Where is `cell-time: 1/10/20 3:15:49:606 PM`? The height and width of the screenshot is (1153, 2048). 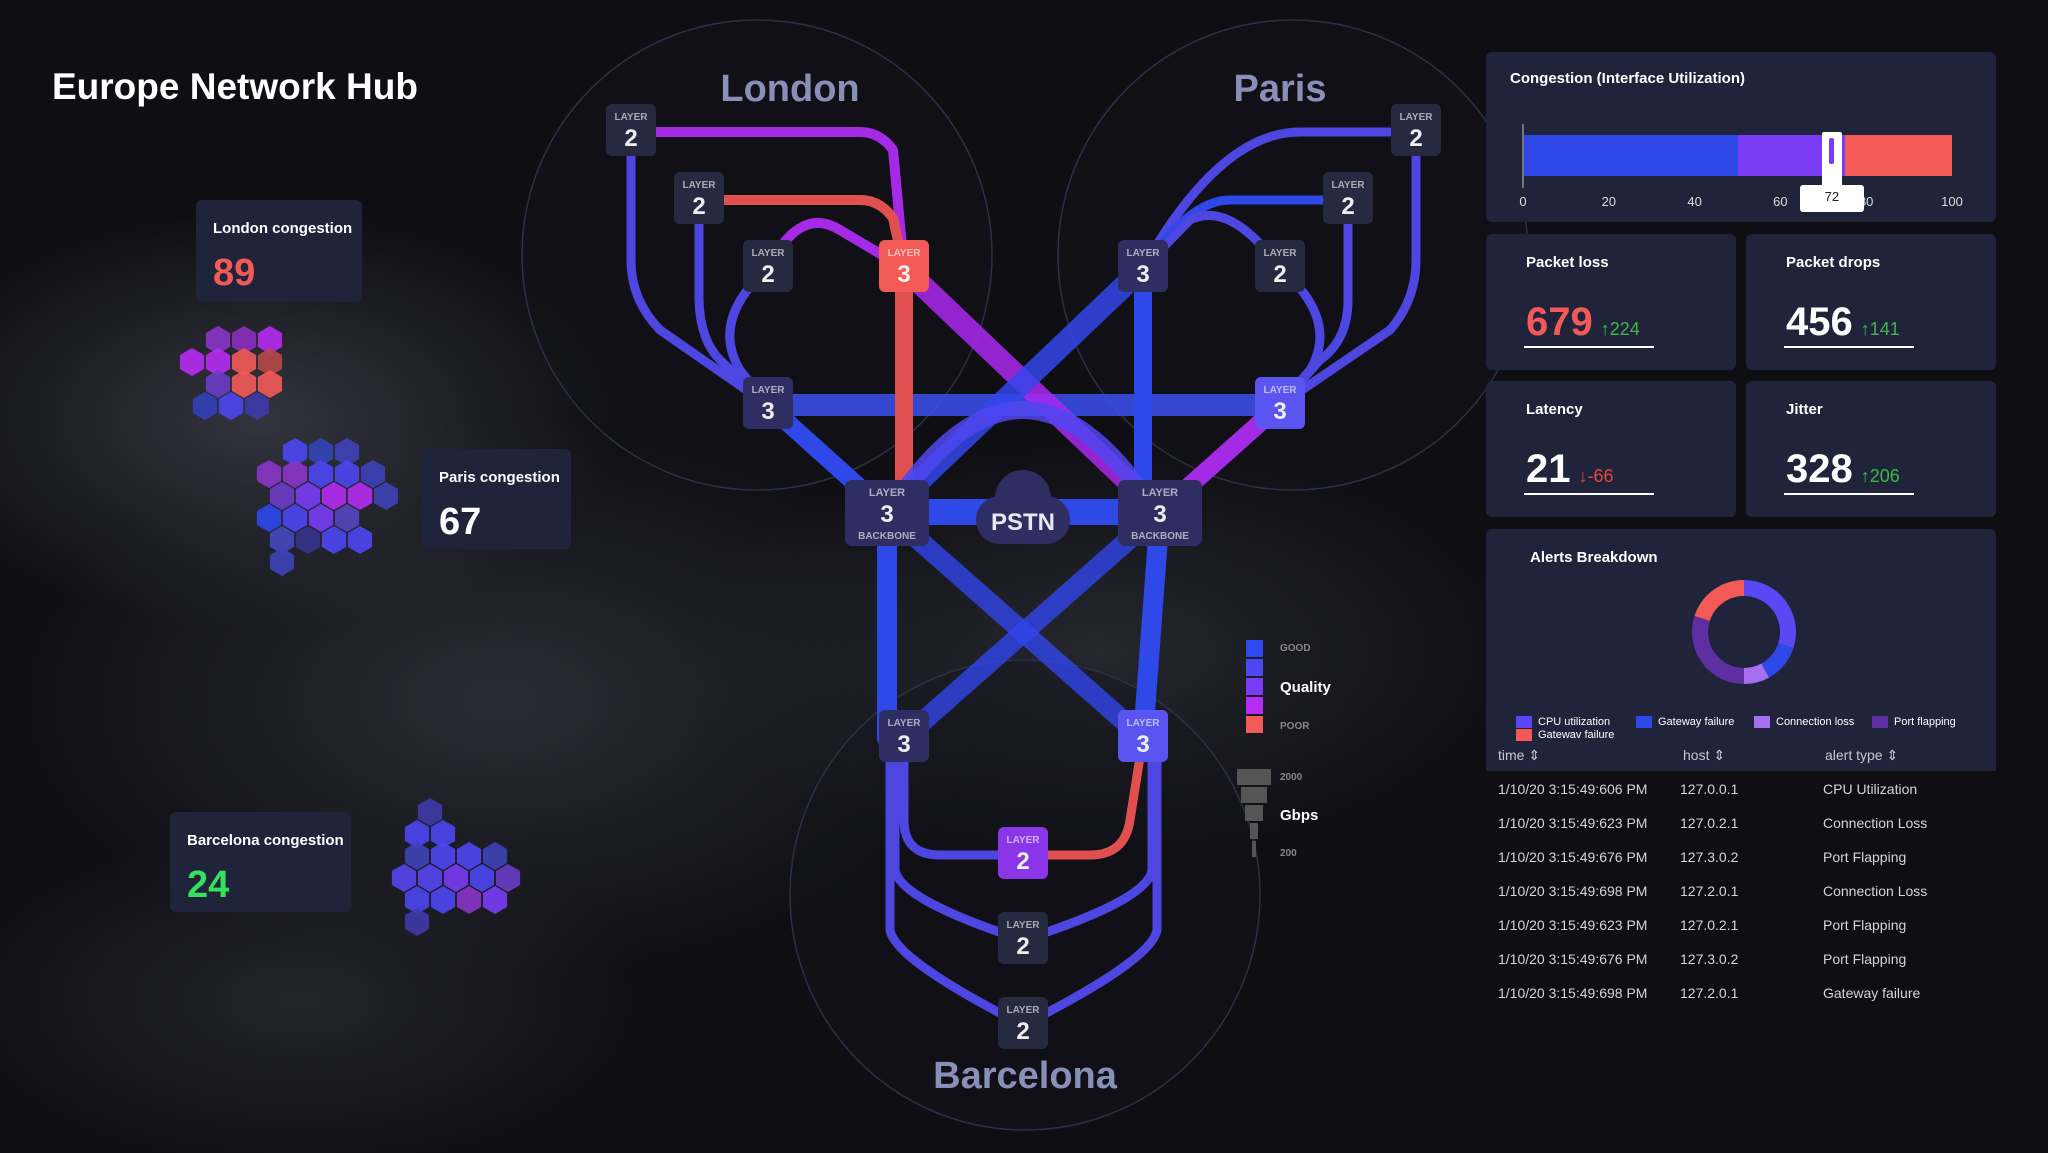
cell-time: 1/10/20 3:15:49:606 PM is located at coordinates (1573, 789).